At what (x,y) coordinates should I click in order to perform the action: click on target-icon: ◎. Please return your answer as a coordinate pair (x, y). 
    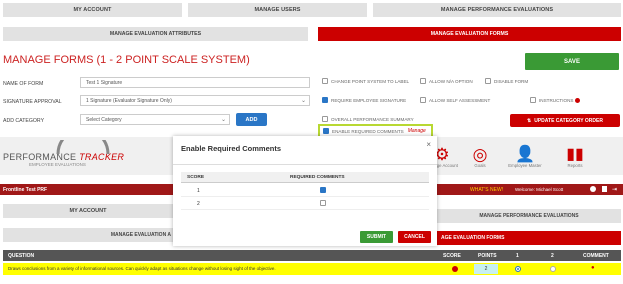
    Looking at the image, I should click on (480, 154).